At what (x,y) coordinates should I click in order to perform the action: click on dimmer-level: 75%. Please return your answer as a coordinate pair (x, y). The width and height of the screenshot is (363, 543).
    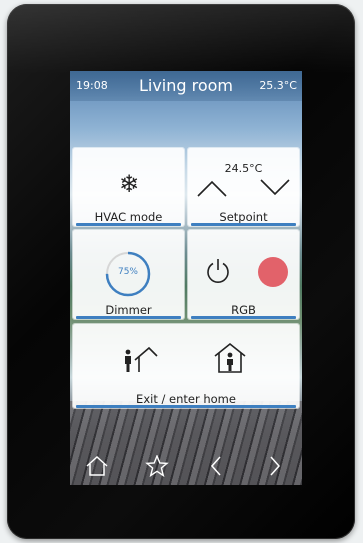
    Looking at the image, I should click on (127, 272).